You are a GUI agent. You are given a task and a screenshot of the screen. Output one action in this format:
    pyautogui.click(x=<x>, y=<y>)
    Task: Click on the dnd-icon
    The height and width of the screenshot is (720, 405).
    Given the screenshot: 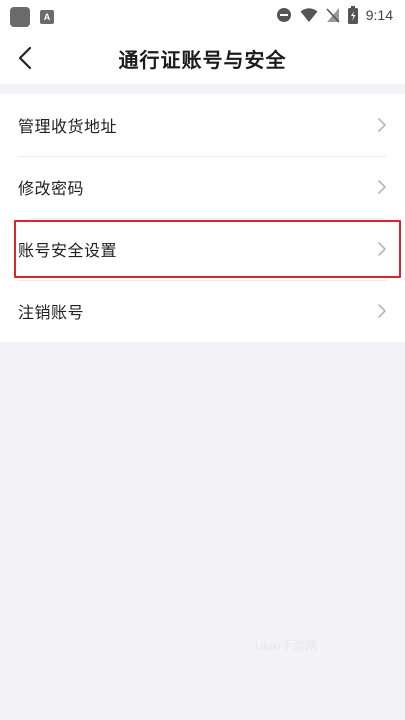 What is the action you would take?
    pyautogui.click(x=283, y=15)
    